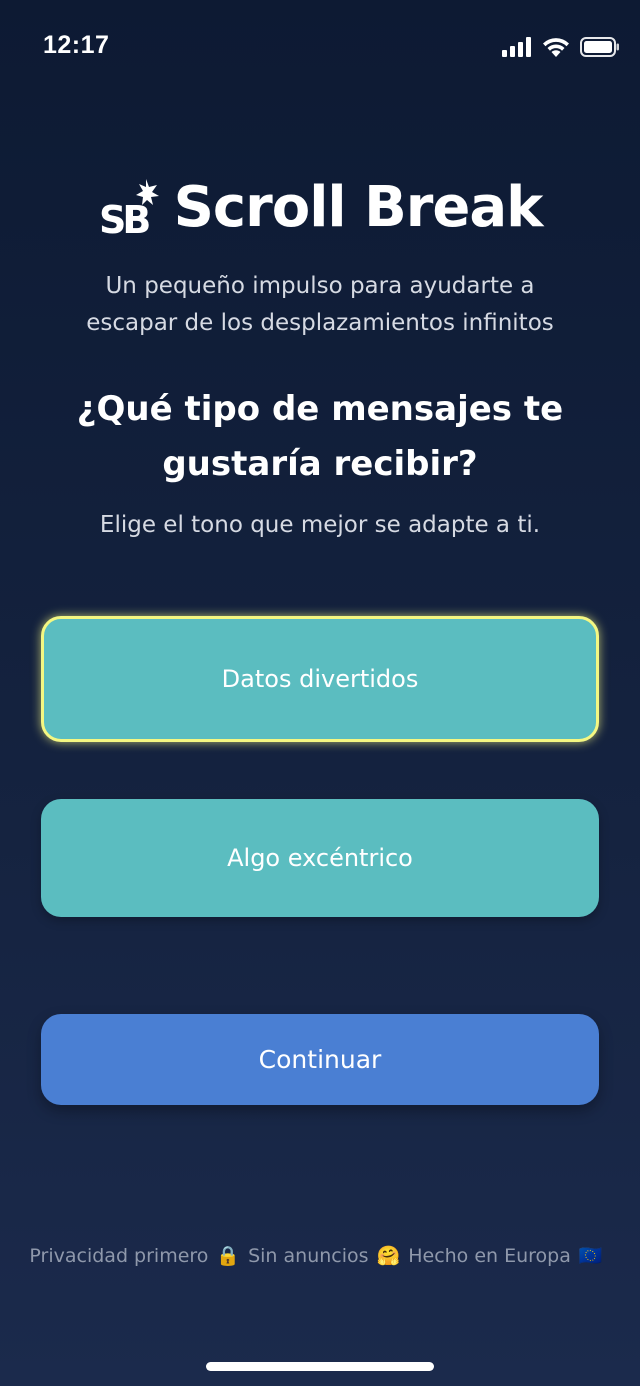  I want to click on logo-text: SB, so click(124, 218).